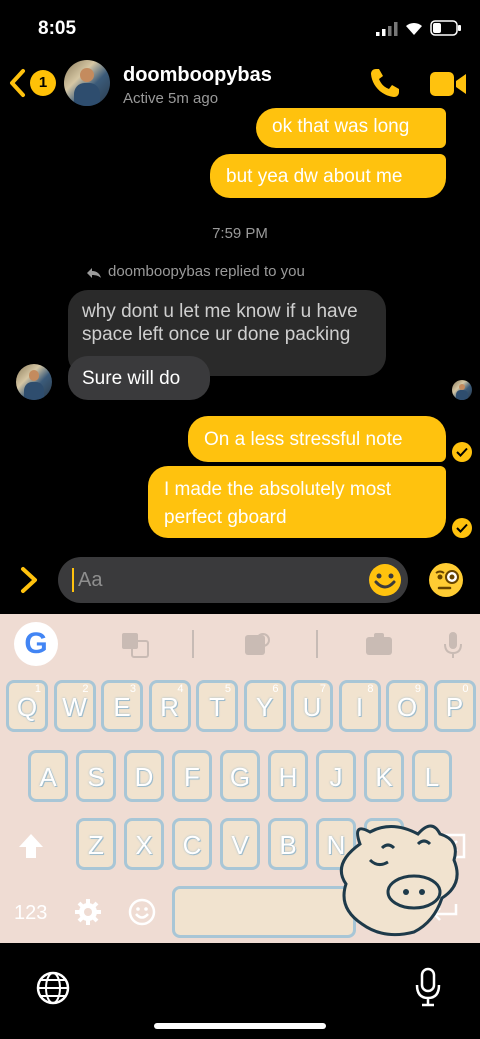 The image size is (480, 1039). I want to click on contact-name: doomboopybas, so click(197, 75).